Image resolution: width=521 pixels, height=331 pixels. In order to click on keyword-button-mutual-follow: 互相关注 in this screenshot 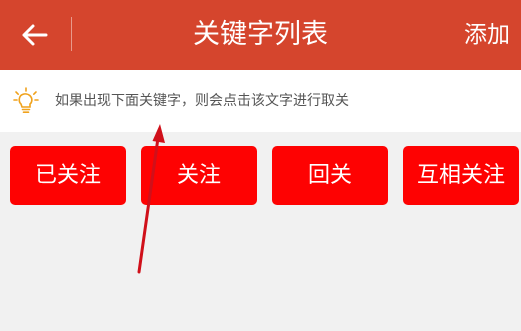, I will do `click(461, 175)`.